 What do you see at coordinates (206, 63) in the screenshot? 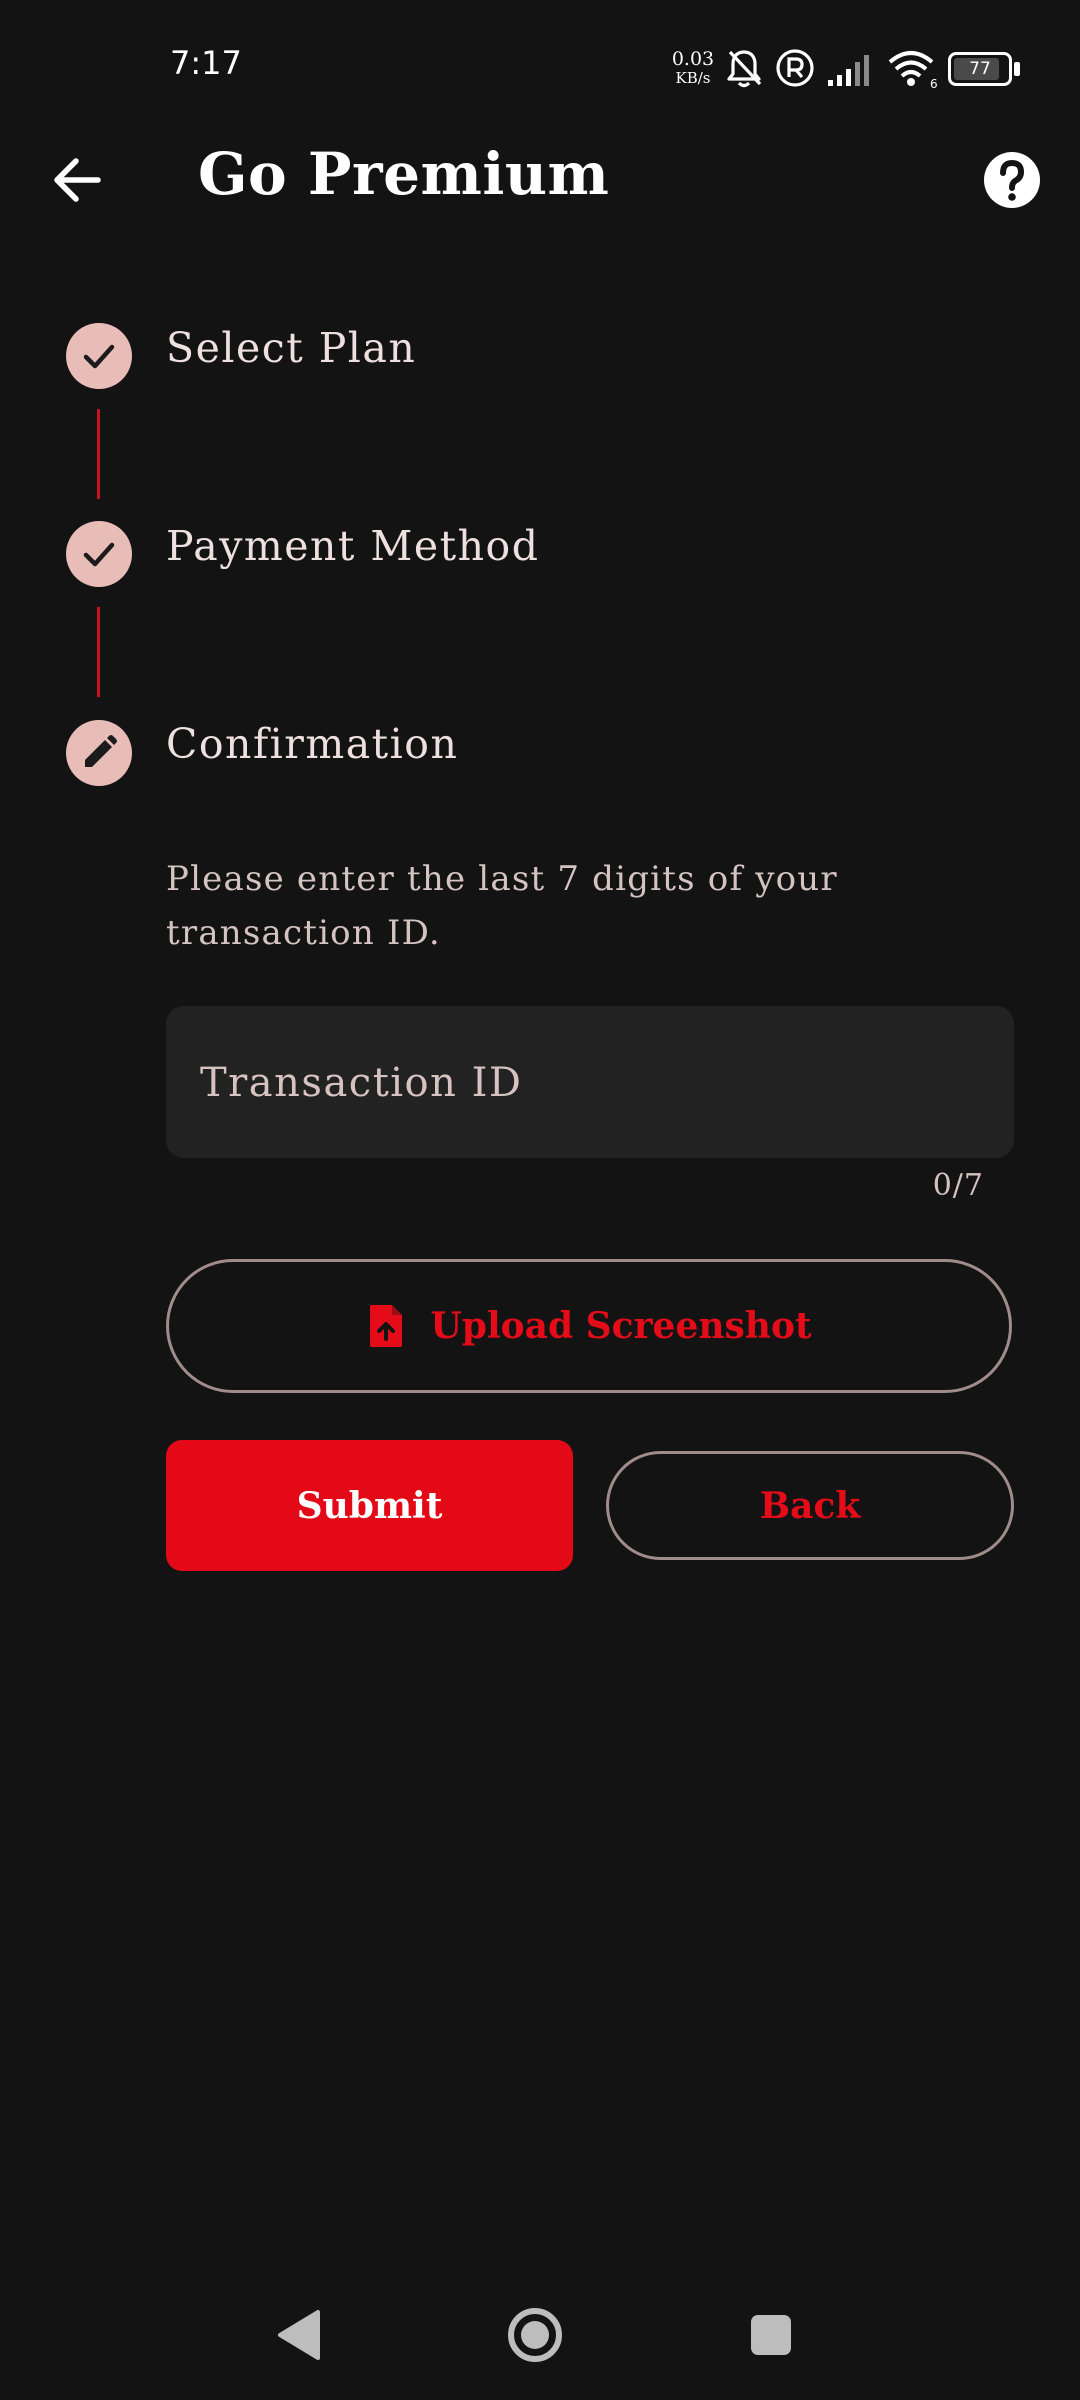
I see `status-time: 7:17` at bounding box center [206, 63].